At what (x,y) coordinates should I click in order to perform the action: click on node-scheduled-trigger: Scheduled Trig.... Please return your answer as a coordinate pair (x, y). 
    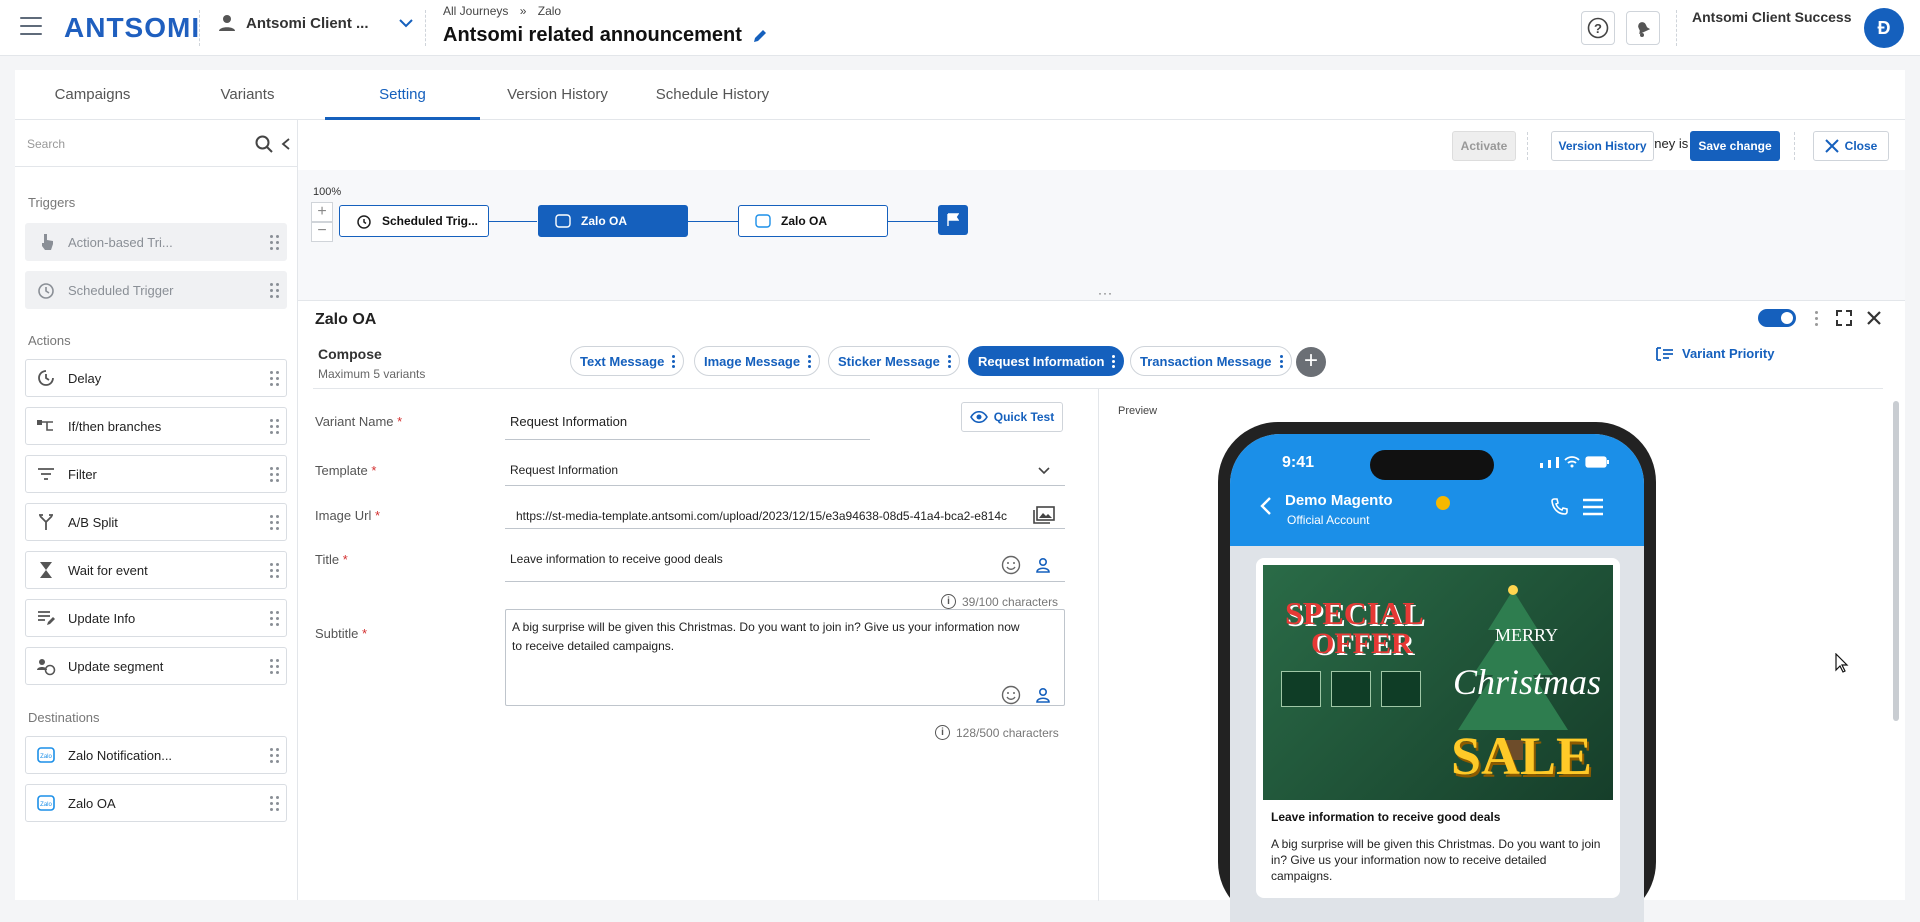
    Looking at the image, I should click on (414, 221).